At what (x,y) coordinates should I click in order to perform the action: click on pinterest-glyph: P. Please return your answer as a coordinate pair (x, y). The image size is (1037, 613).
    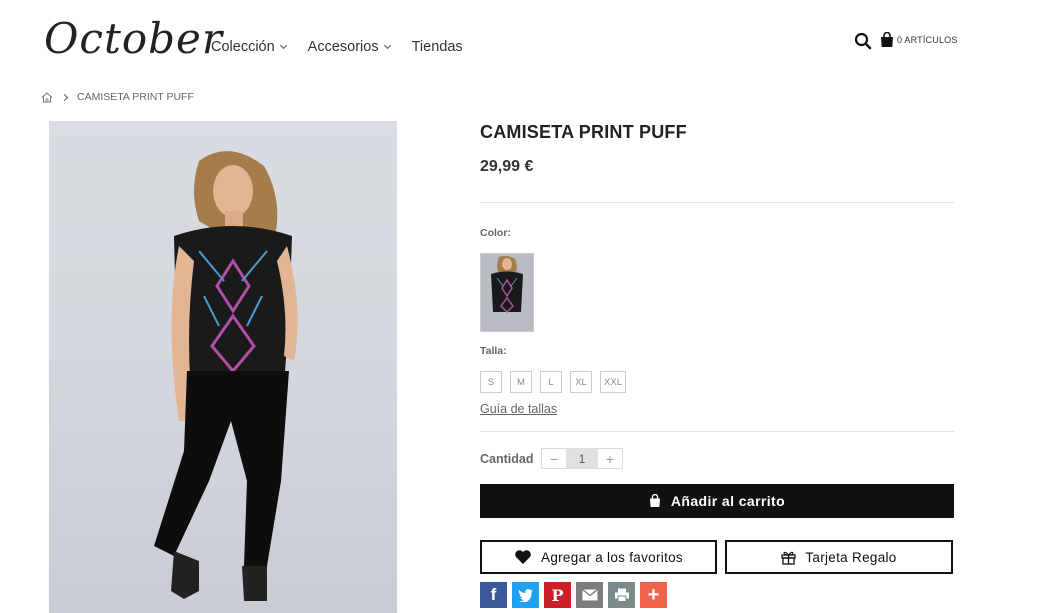
    Looking at the image, I should click on (557, 595).